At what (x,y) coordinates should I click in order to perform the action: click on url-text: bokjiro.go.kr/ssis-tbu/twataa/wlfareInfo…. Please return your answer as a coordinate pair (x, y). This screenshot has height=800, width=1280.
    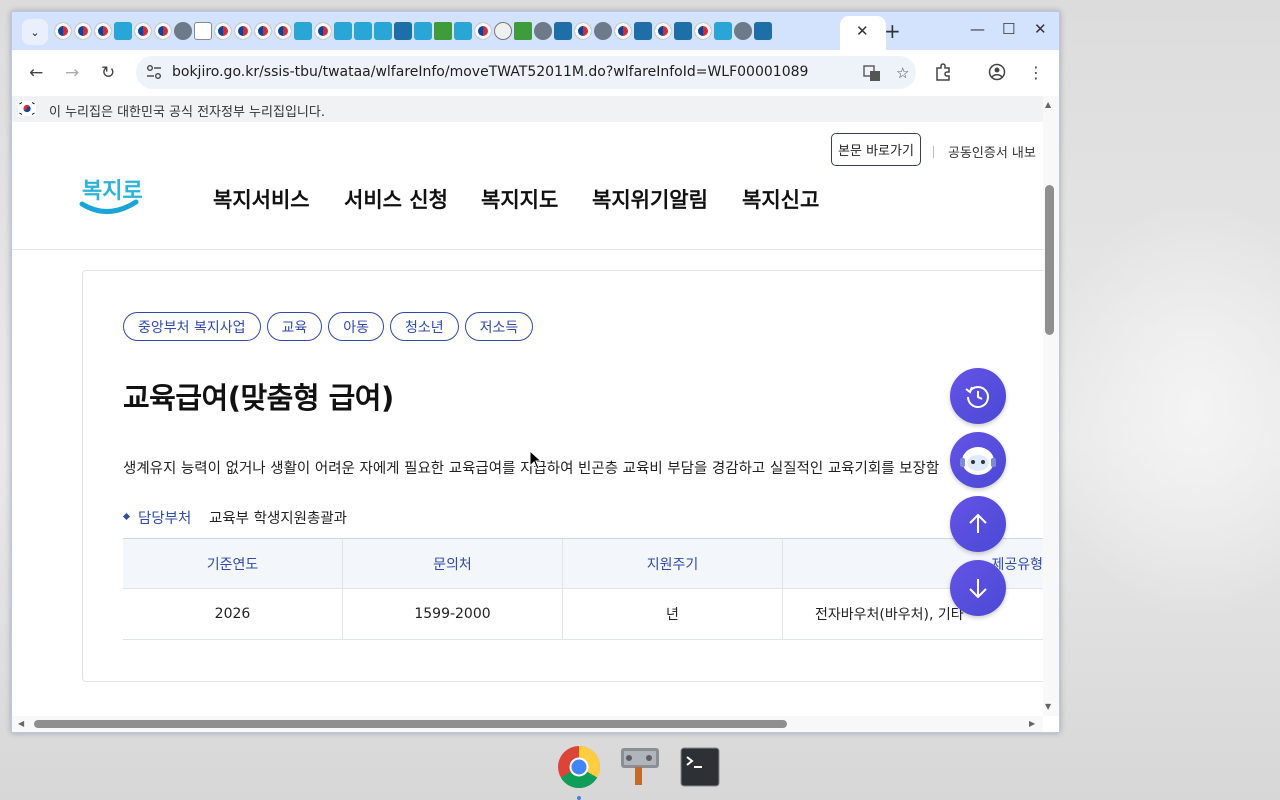
    Looking at the image, I should click on (490, 72).